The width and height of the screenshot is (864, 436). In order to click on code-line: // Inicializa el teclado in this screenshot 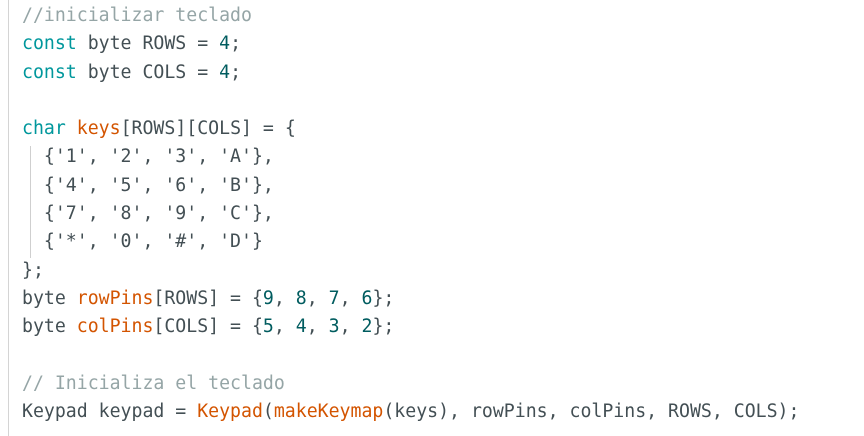, I will do `click(410, 384)`.